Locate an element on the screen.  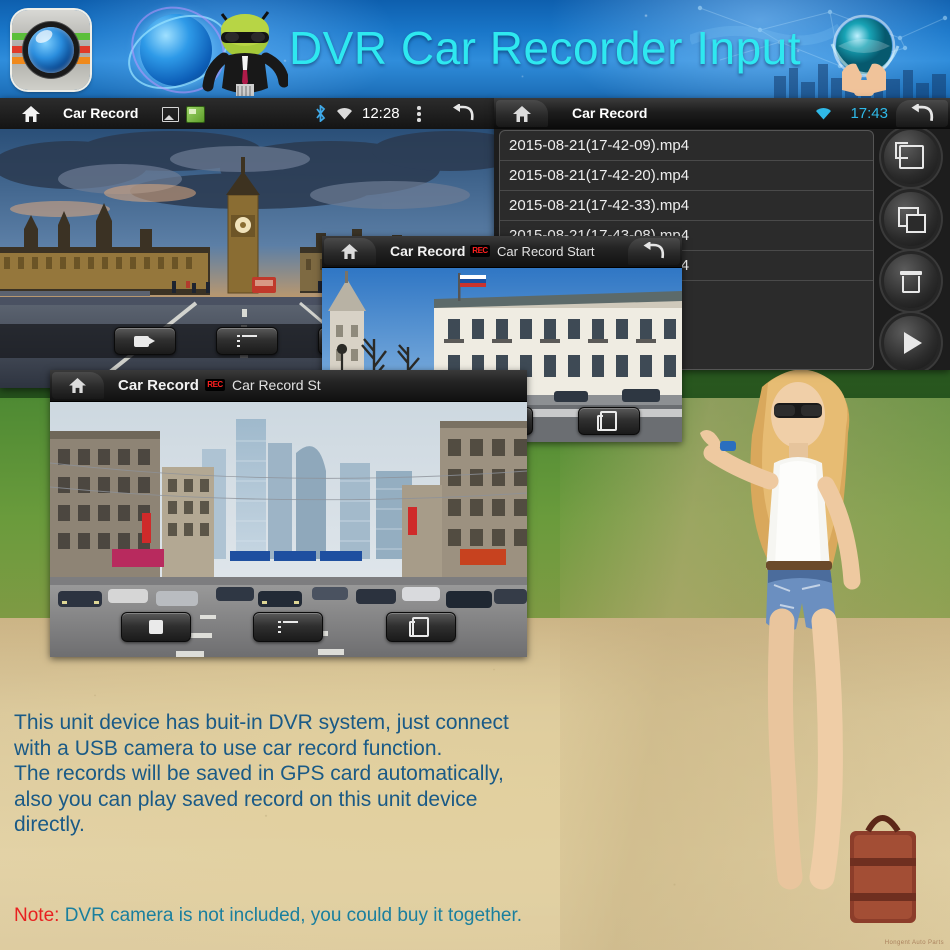
play-button is located at coordinates (911, 343).